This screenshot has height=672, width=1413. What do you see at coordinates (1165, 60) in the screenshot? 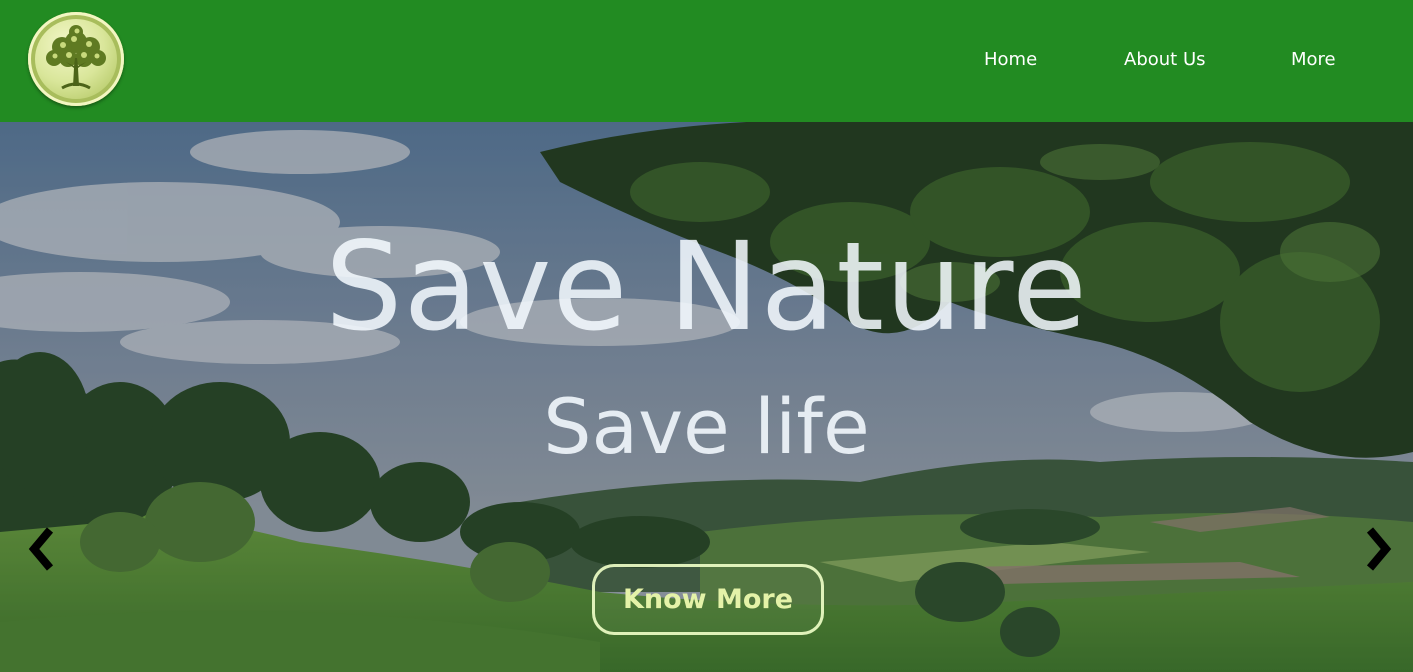
I see `nav-about-us: About Us` at bounding box center [1165, 60].